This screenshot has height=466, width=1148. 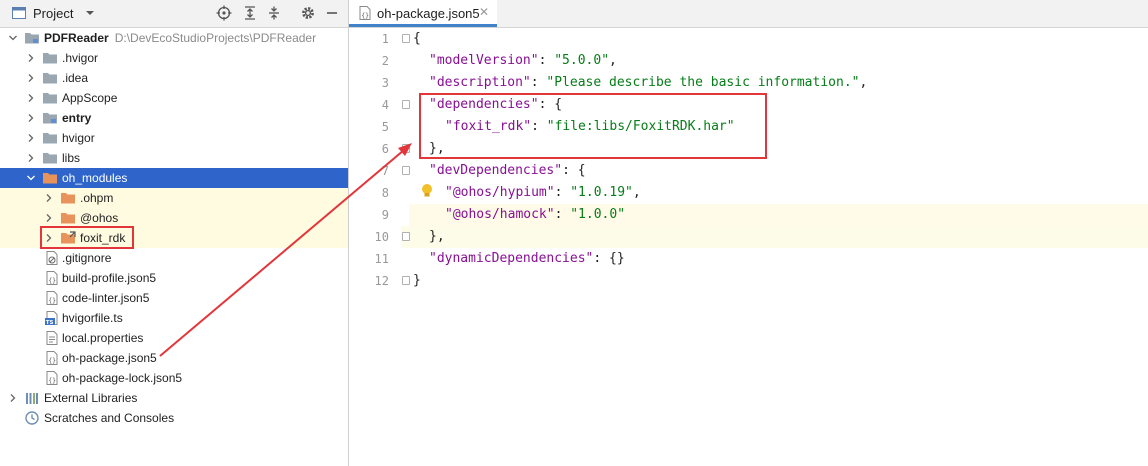 I want to click on tree-item-build-profile: {} build-profile.json5, so click(x=174, y=278).